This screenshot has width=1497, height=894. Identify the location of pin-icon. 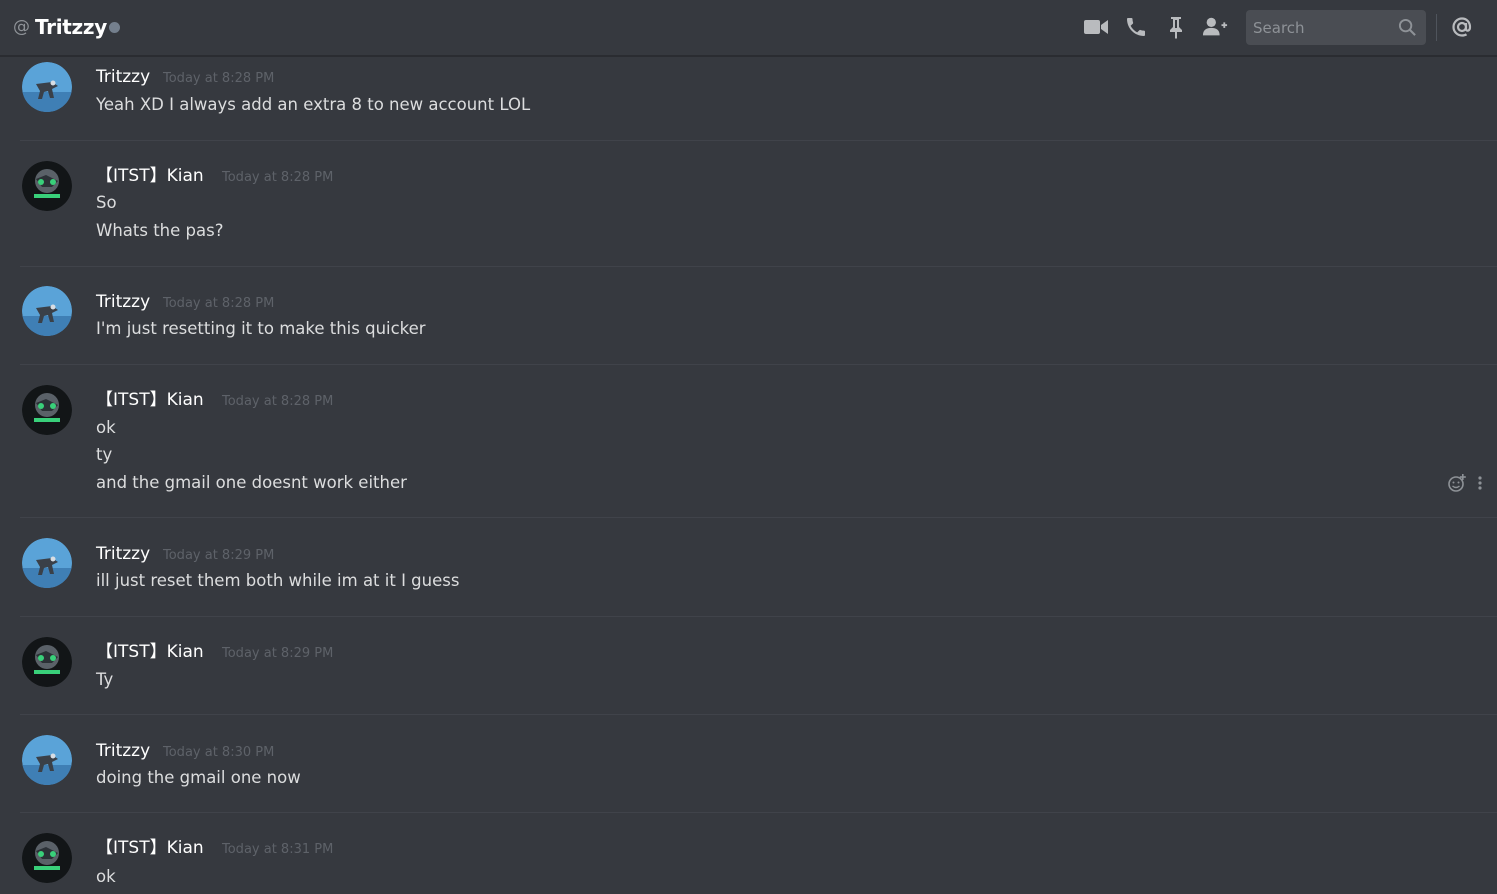
(1176, 27).